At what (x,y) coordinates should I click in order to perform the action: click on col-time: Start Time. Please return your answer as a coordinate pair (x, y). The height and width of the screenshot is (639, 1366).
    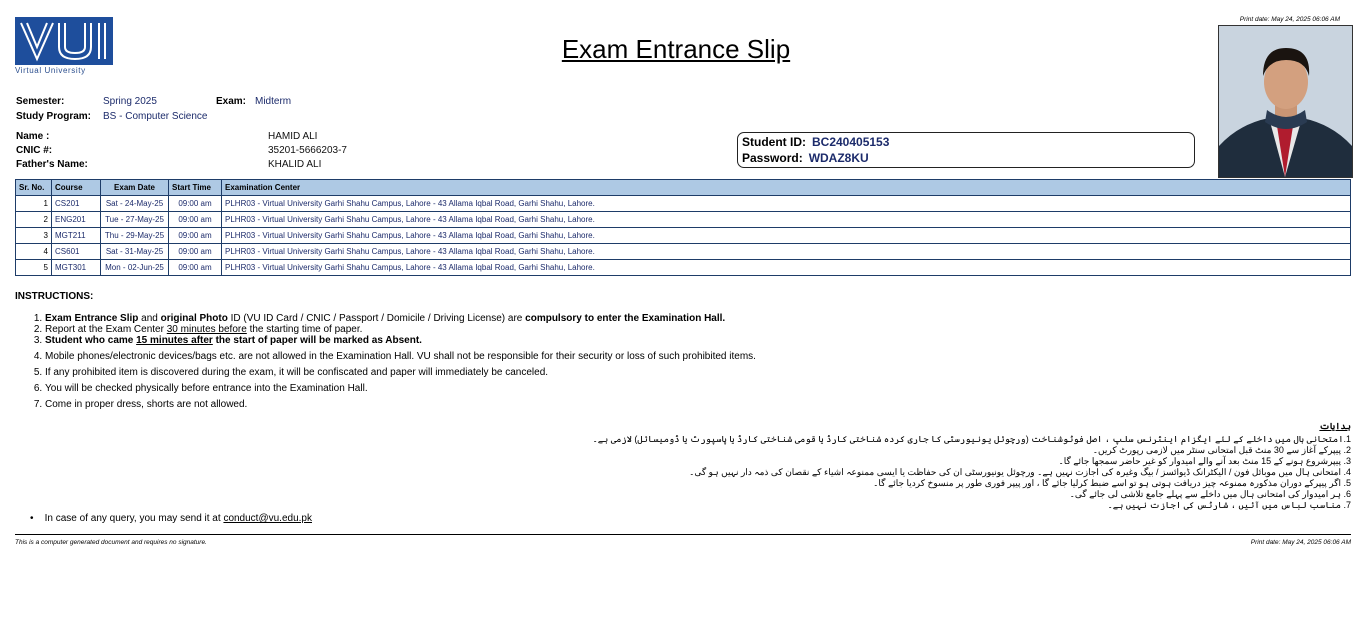
    Looking at the image, I should click on (195, 187).